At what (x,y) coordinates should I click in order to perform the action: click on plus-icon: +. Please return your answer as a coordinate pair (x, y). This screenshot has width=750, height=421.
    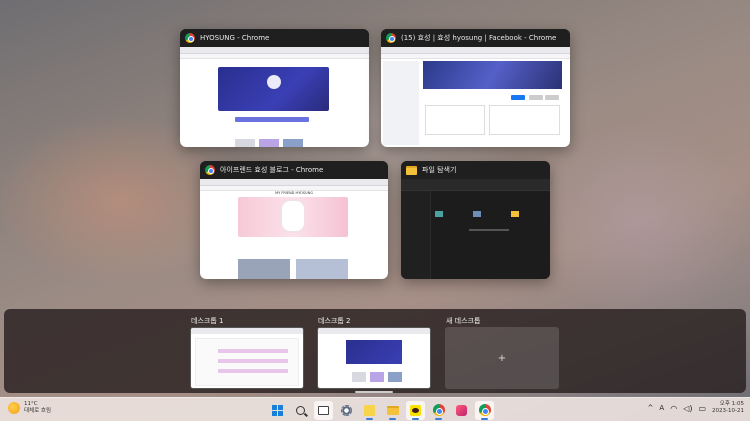
    Looking at the image, I should click on (502, 358).